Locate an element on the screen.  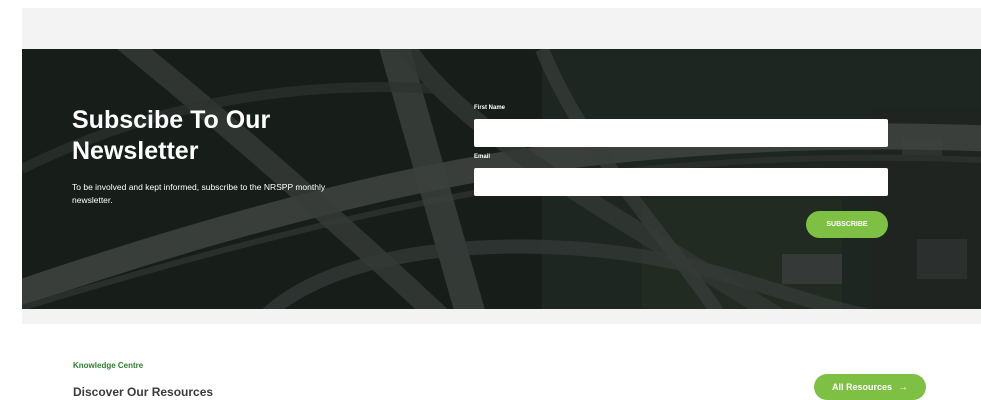
all-resources-label: All Resources is located at coordinates (862, 387).